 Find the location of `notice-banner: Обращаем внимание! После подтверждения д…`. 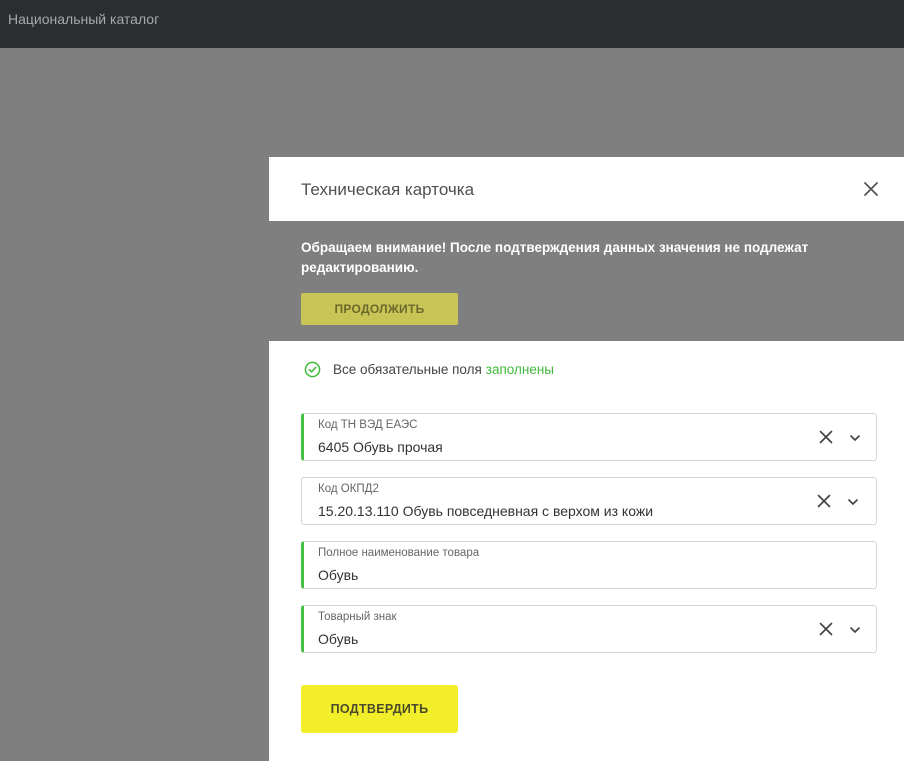

notice-banner: Обращаем внимание! После подтверждения д… is located at coordinates (586, 281).